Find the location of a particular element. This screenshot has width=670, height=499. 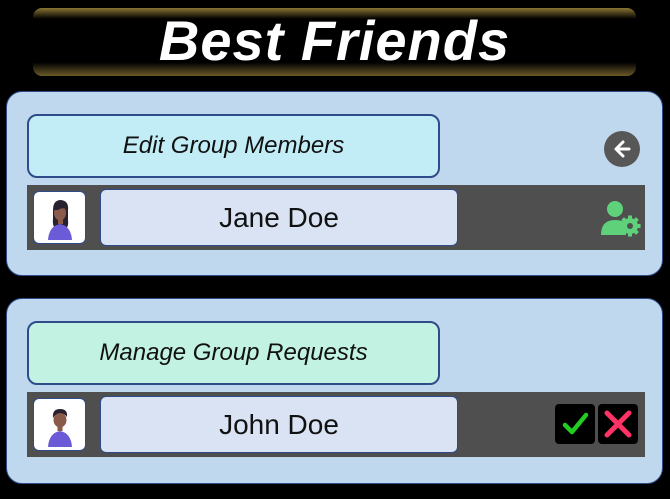

reject-request-button is located at coordinates (618, 424).